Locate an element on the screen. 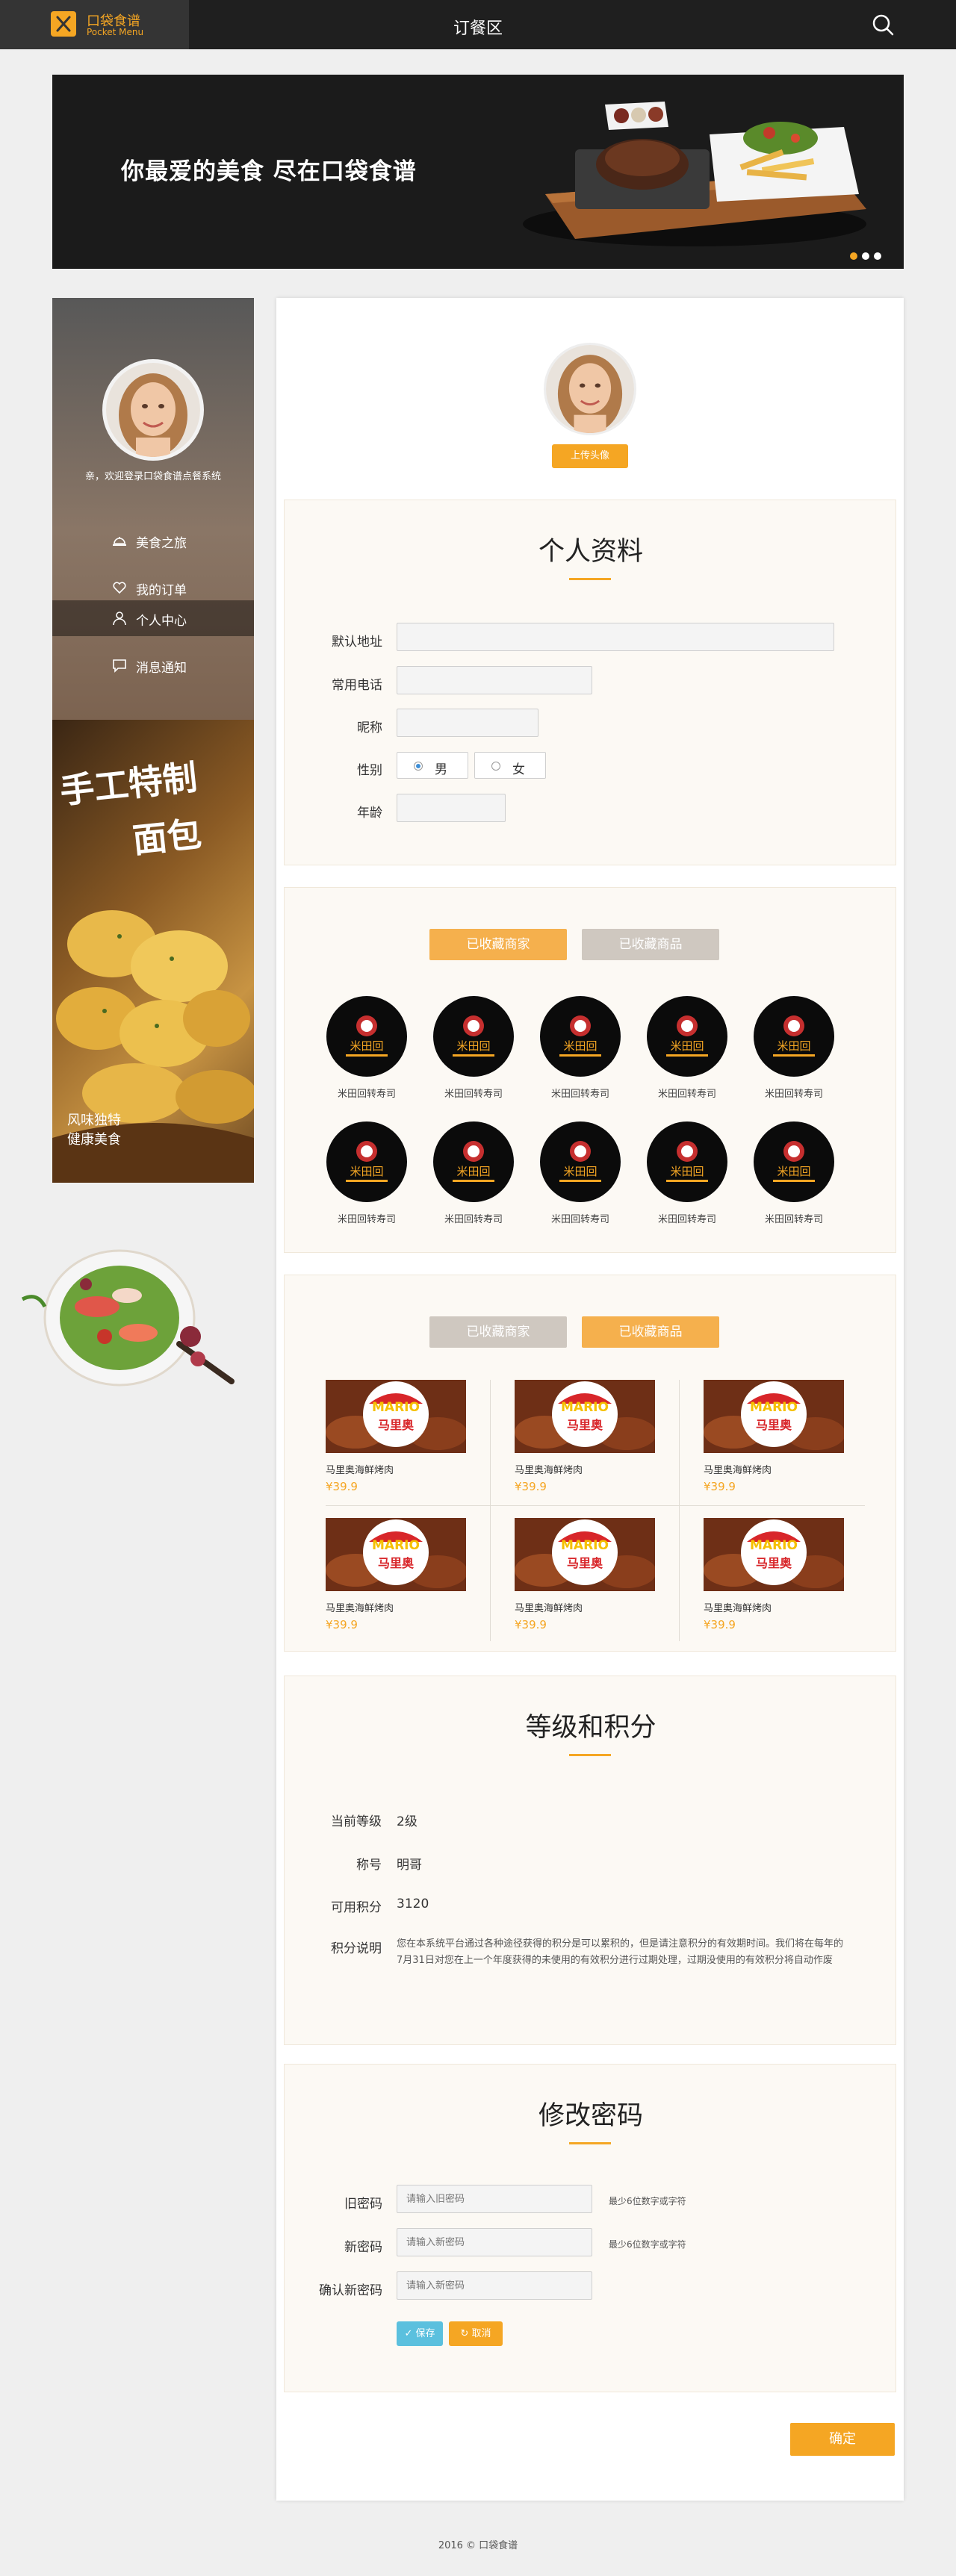  old-password-input is located at coordinates (494, 2199).